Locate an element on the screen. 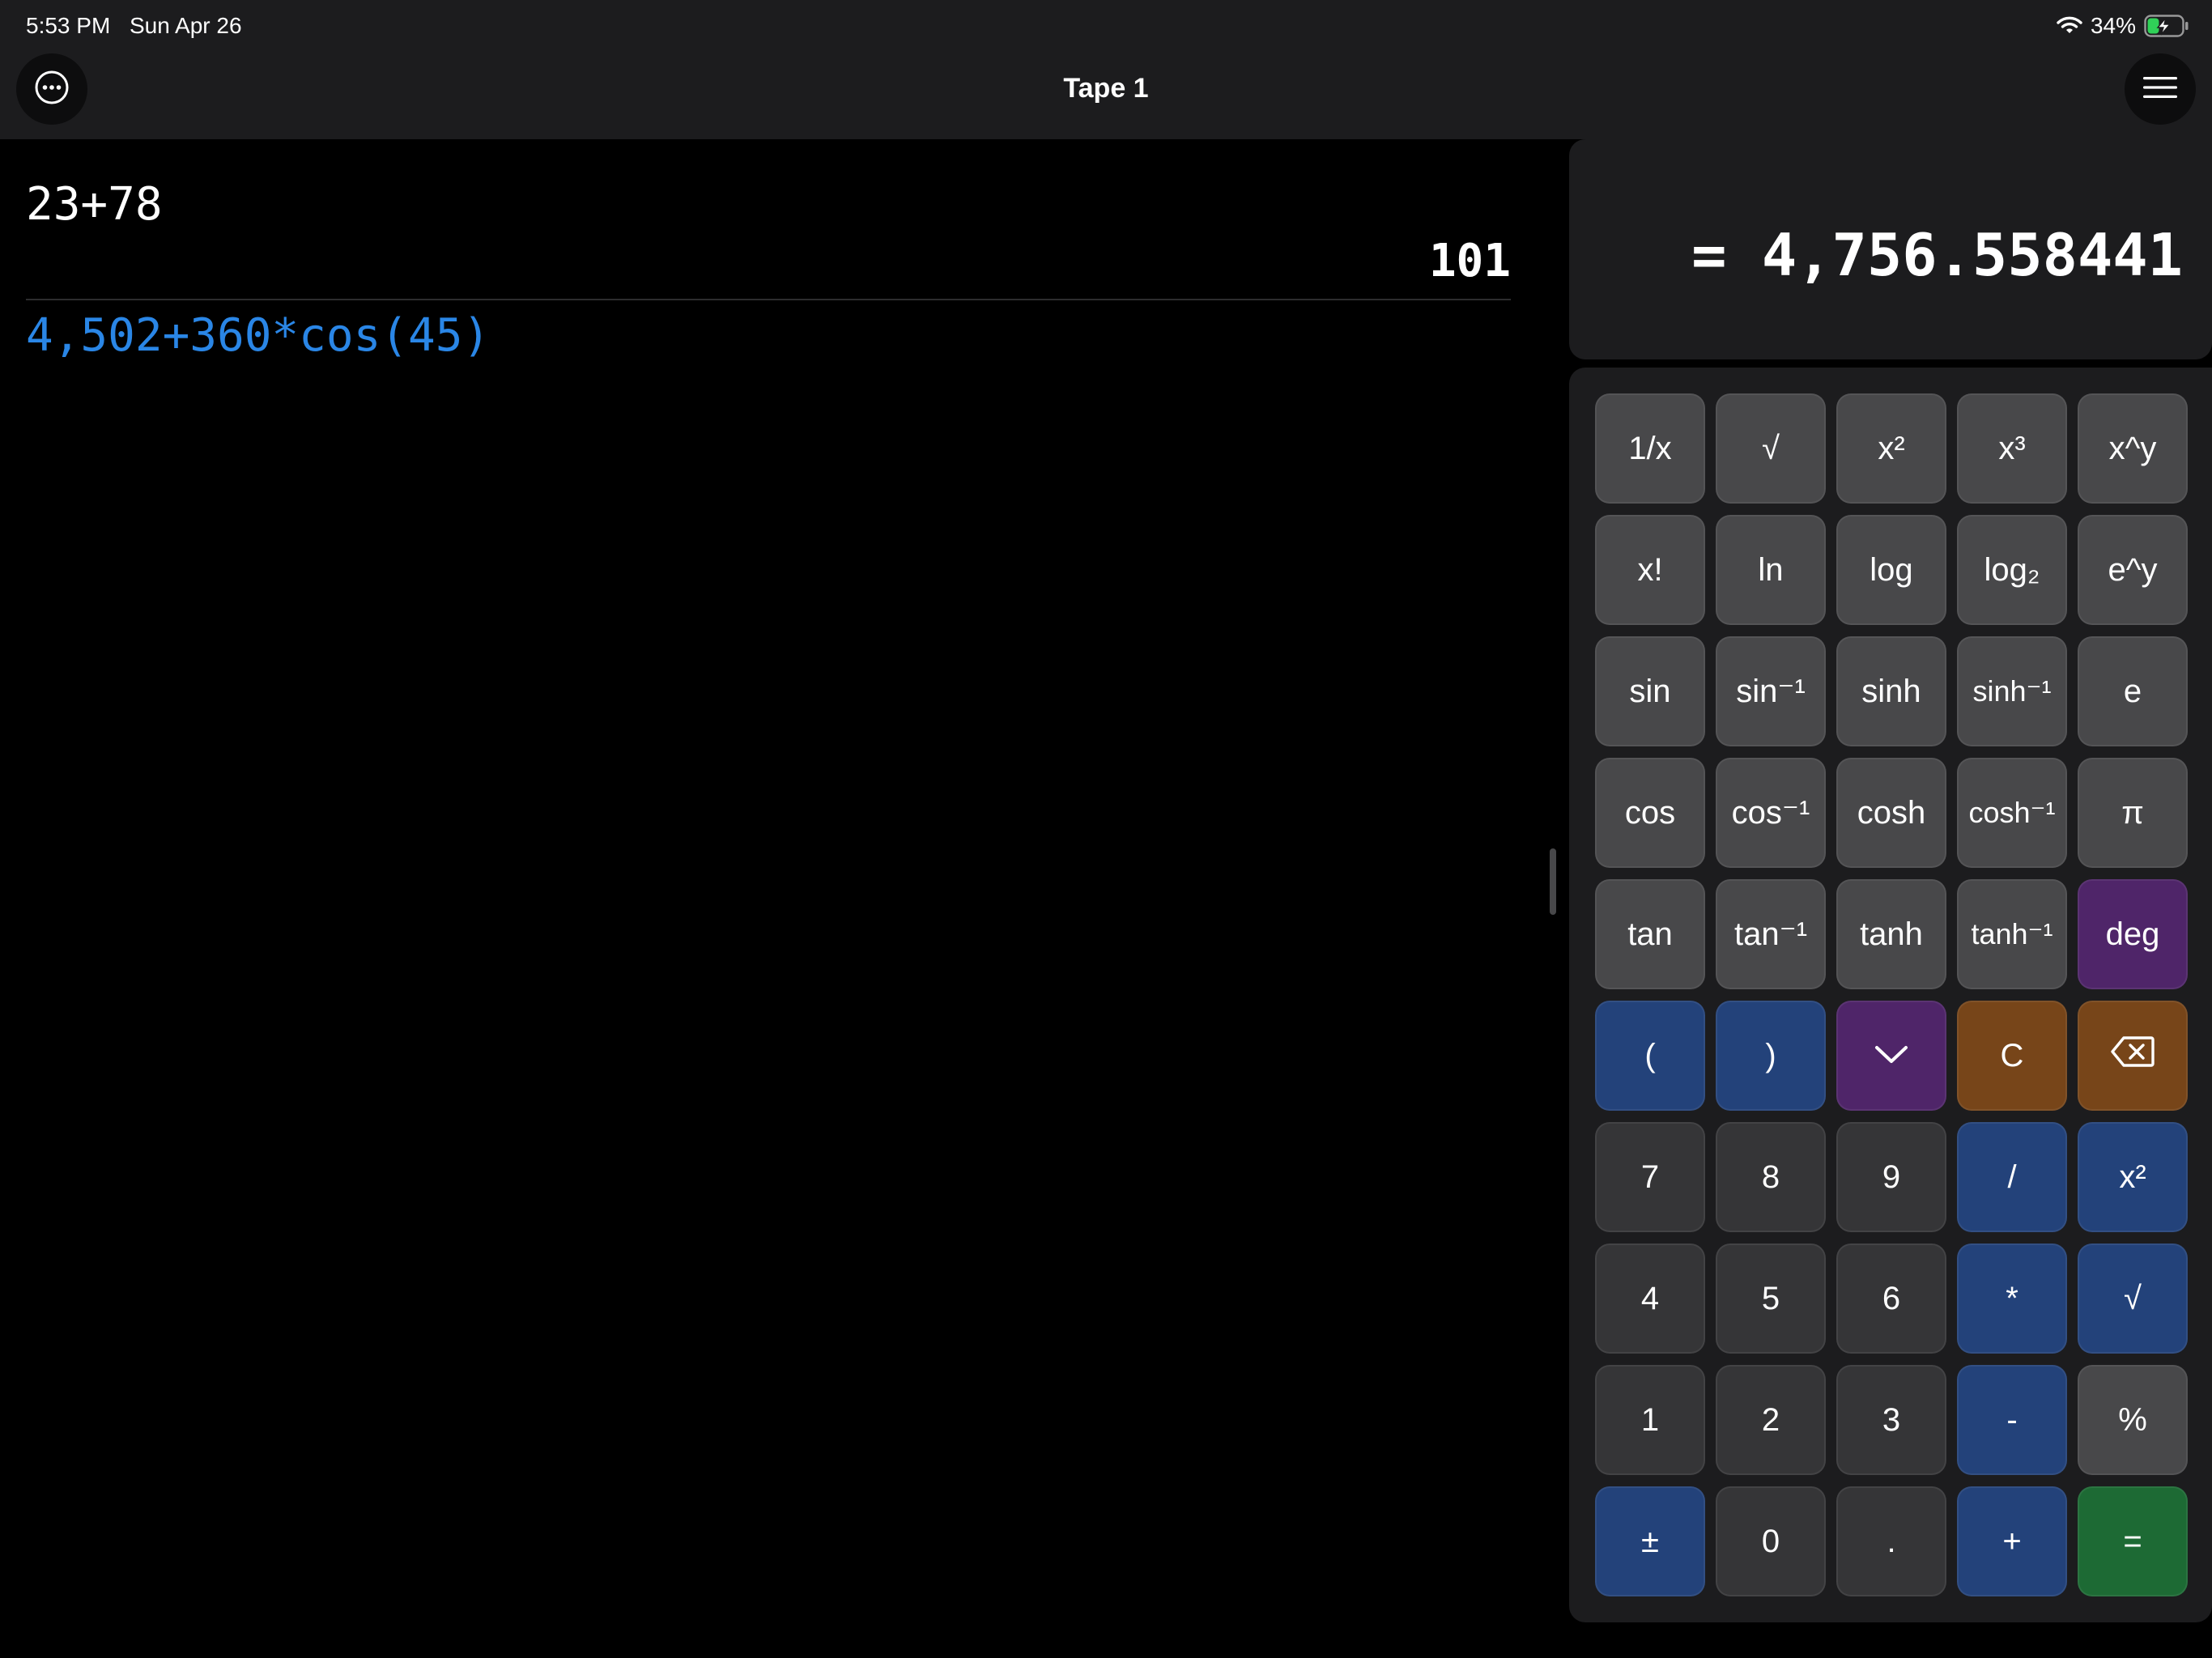 Image resolution: width=2212 pixels, height=1658 pixels. key-label: tan⁻¹ is located at coordinates (1771, 934).